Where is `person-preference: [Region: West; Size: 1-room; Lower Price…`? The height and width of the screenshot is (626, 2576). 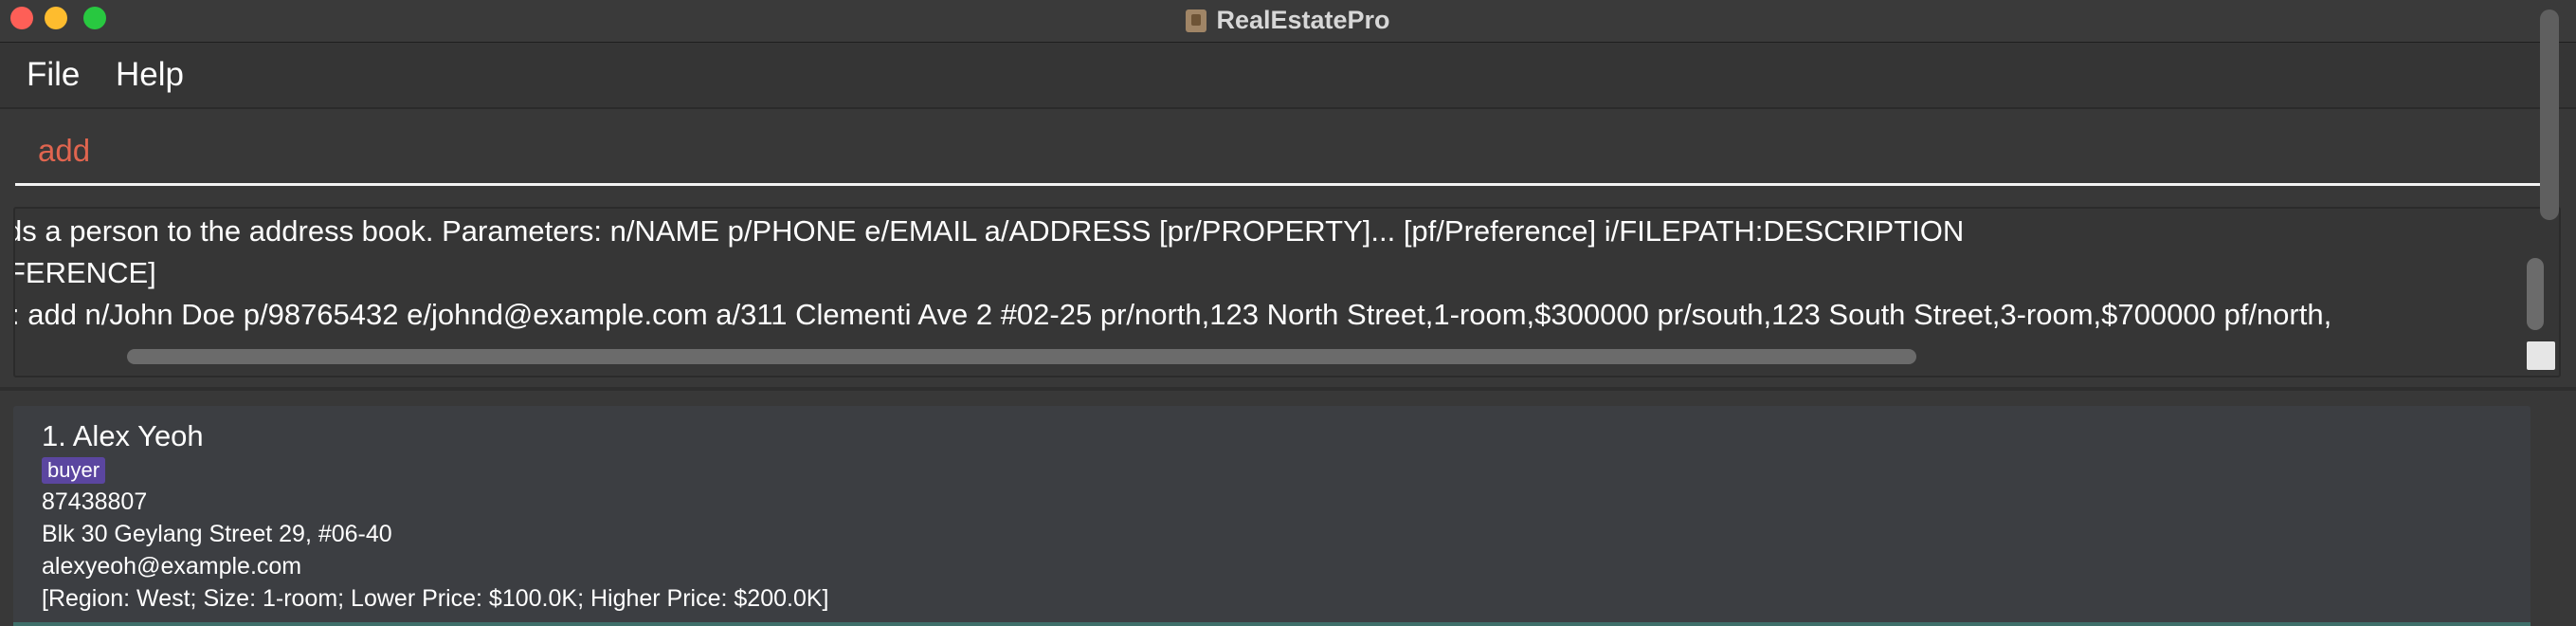
person-preference: [Region: West; Size: 1-room; Lower Price… is located at coordinates (435, 598).